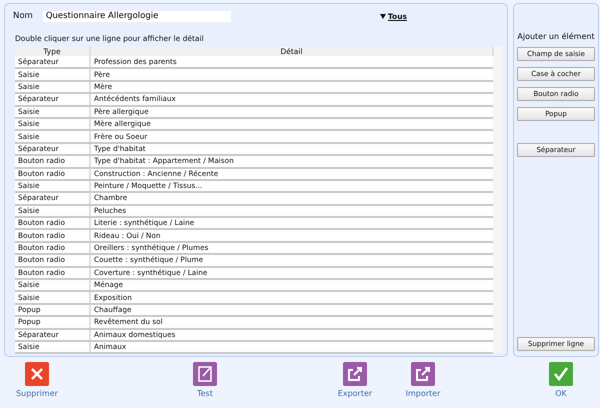  I want to click on panel-title: Ajouter un élément, so click(556, 37).